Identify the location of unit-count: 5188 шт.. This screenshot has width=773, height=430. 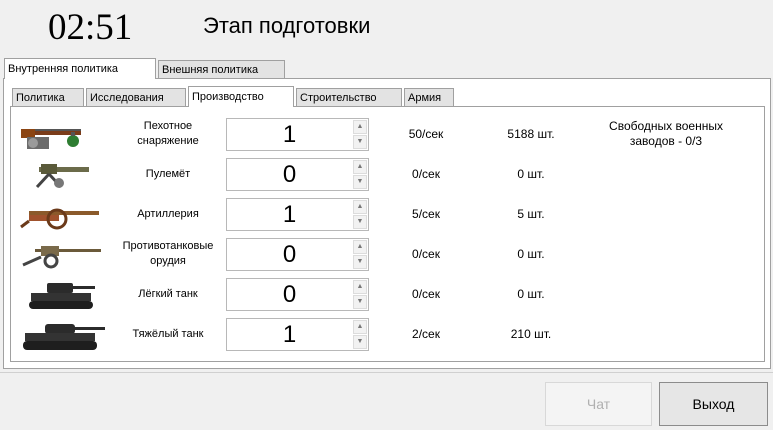
(531, 134).